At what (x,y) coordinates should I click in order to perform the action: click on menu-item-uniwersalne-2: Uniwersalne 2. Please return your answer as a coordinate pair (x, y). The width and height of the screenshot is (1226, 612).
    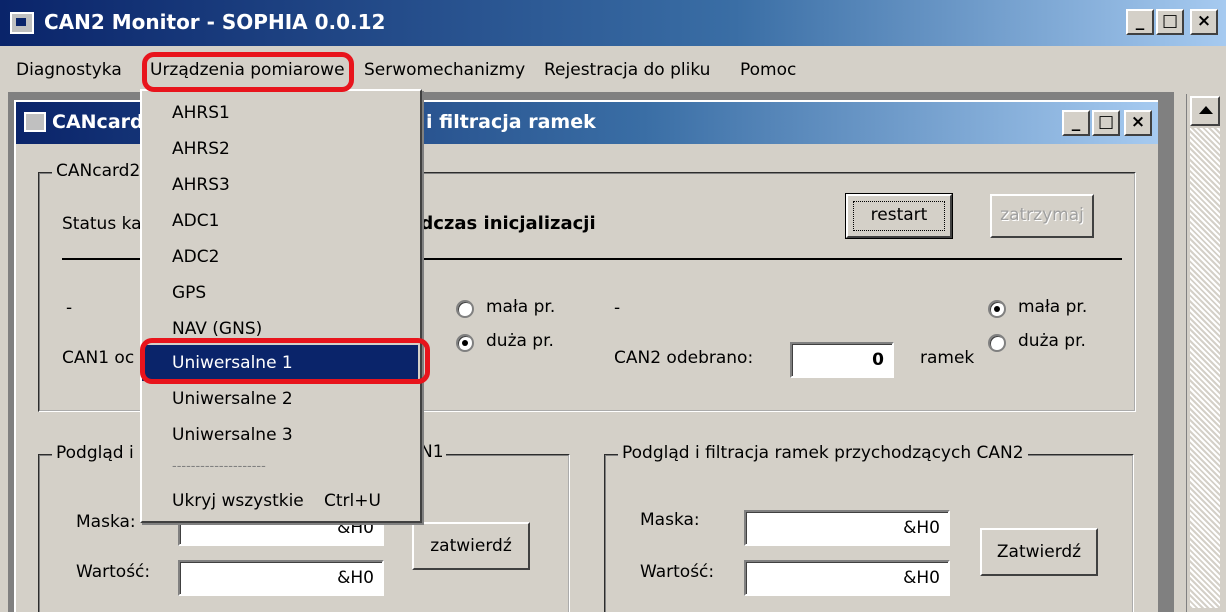
    Looking at the image, I should click on (280, 399).